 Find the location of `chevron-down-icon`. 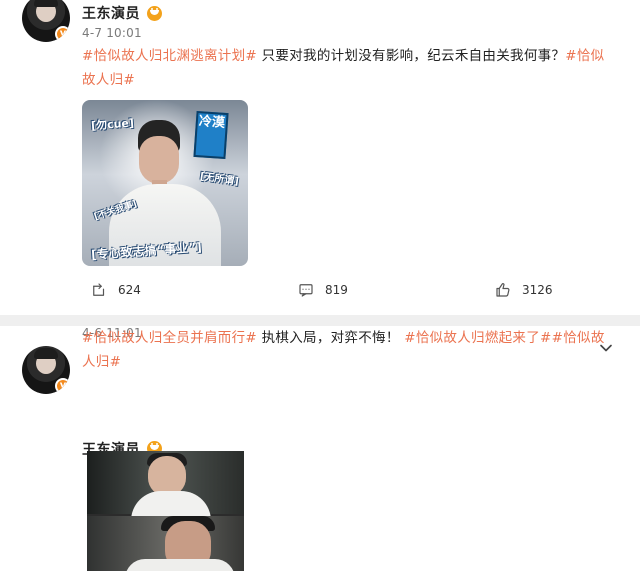

chevron-down-icon is located at coordinates (606, 348).